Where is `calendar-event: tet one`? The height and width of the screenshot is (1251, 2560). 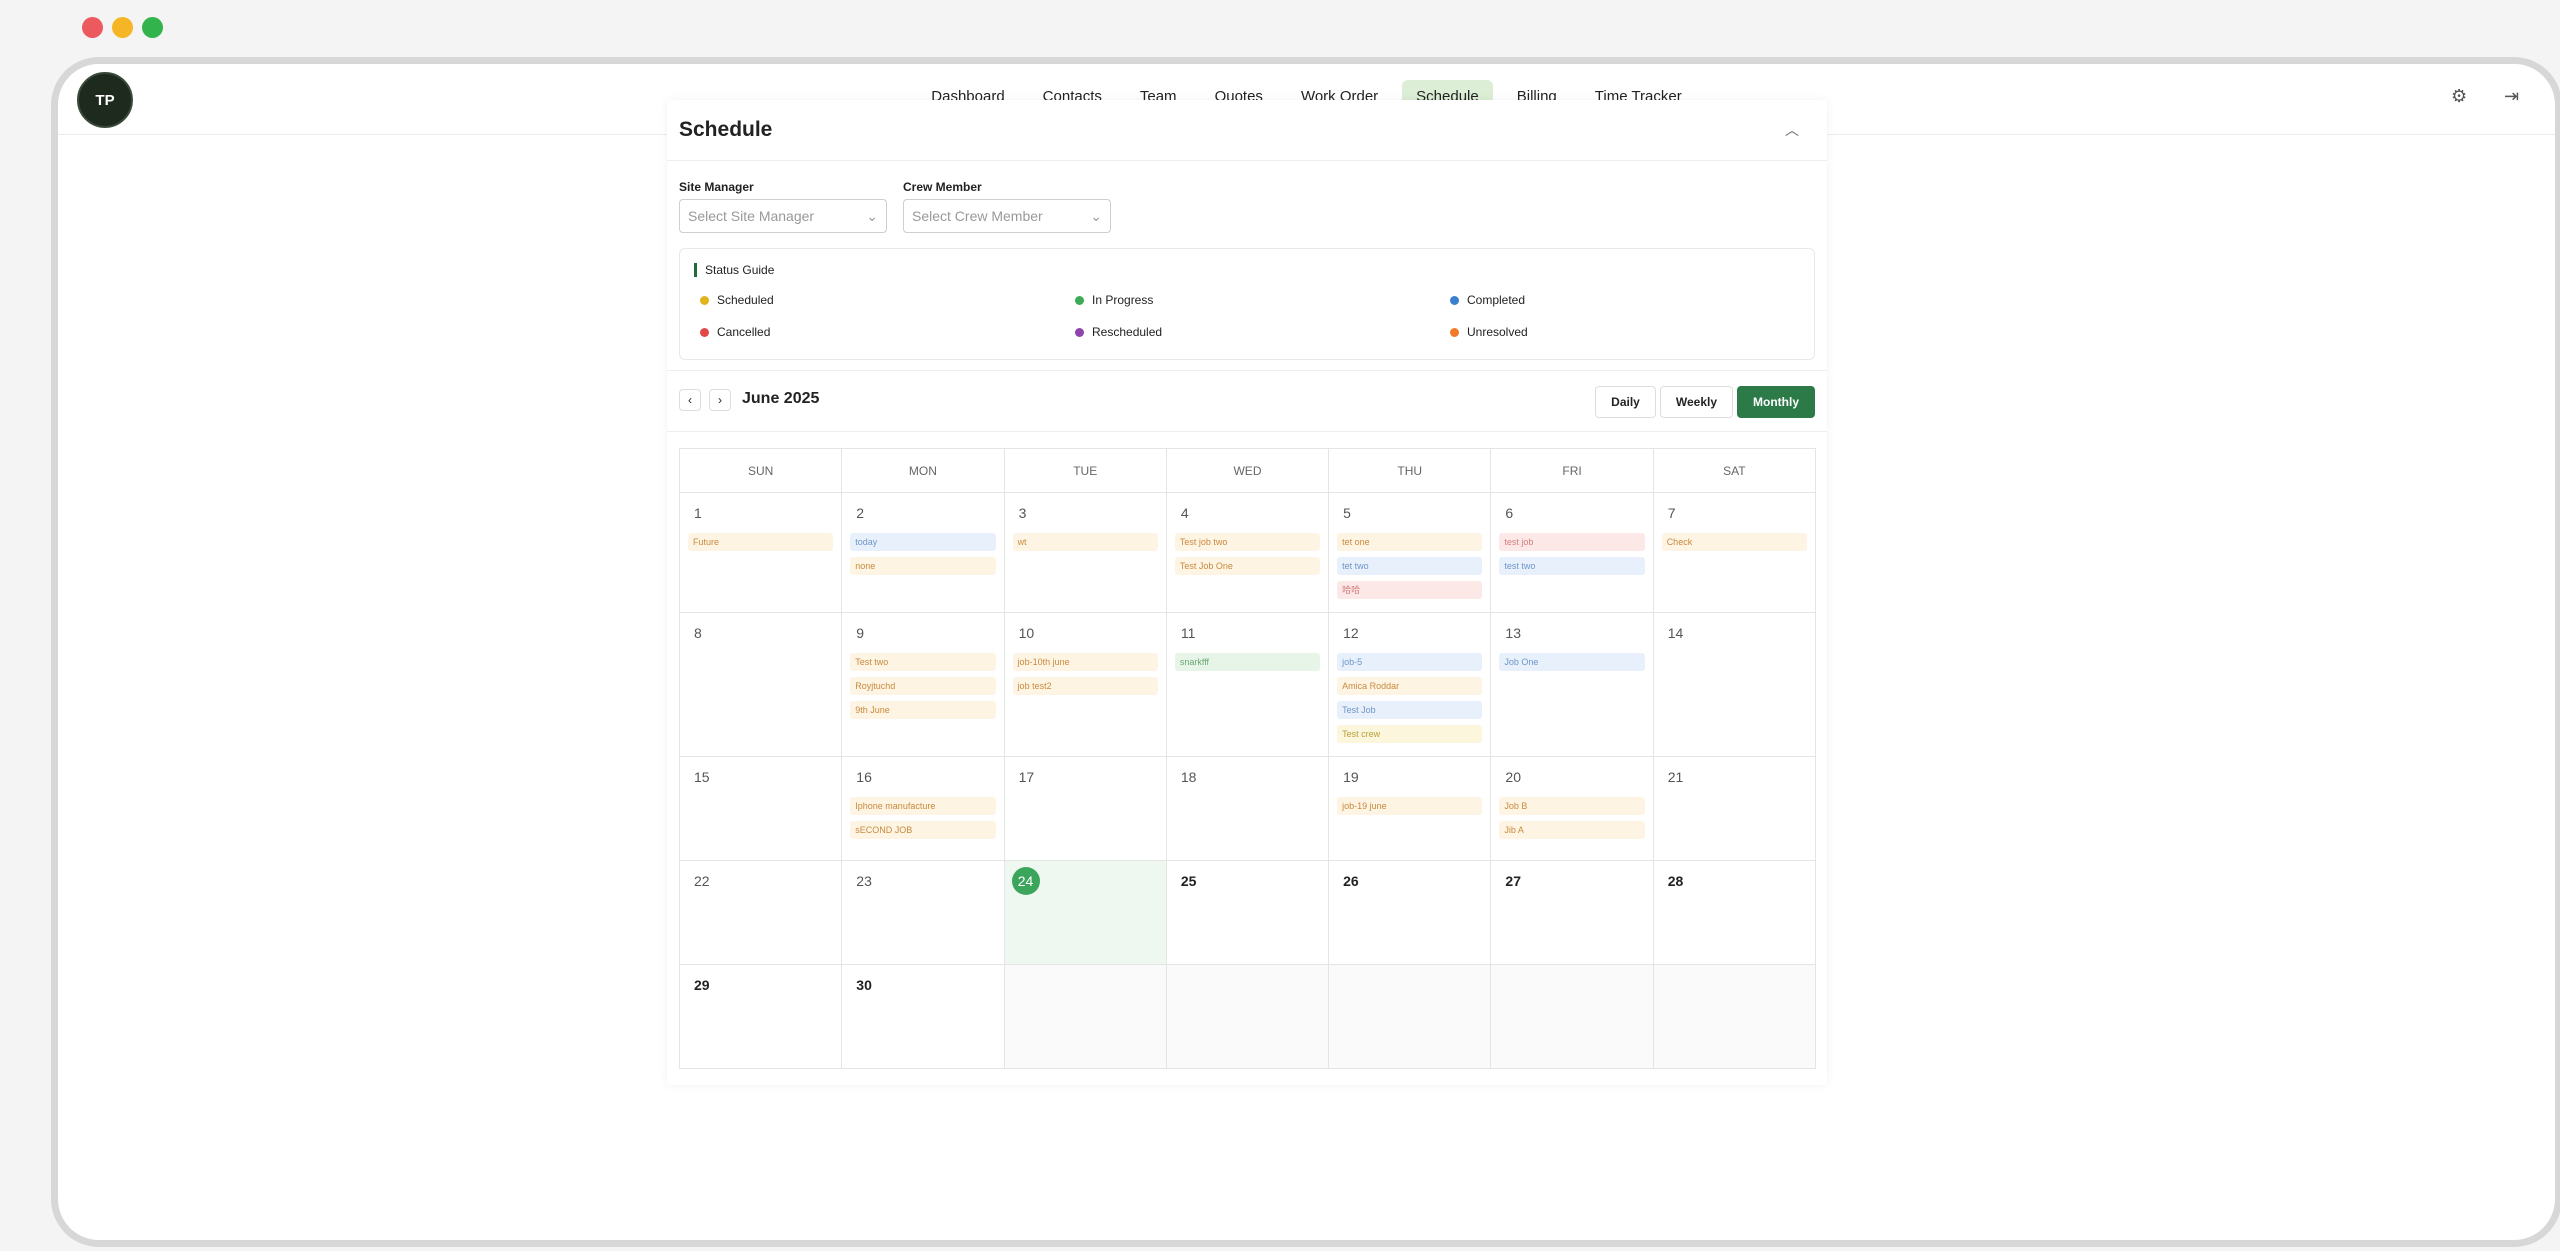
calendar-event: tet one is located at coordinates (1410, 542).